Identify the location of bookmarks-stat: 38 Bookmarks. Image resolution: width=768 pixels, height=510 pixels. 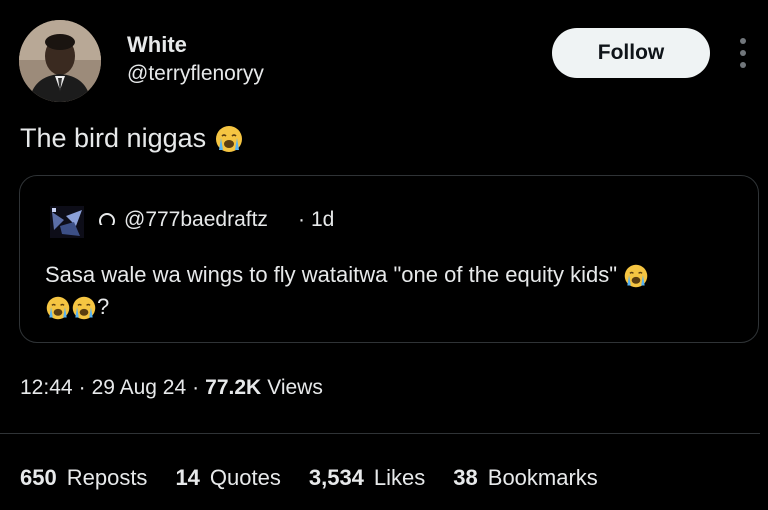
(525, 478).